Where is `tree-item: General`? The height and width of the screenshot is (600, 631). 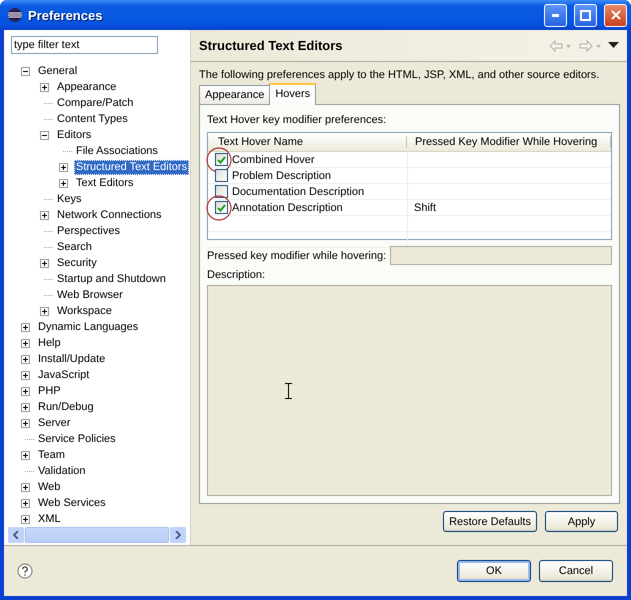 tree-item: General is located at coordinates (58, 71).